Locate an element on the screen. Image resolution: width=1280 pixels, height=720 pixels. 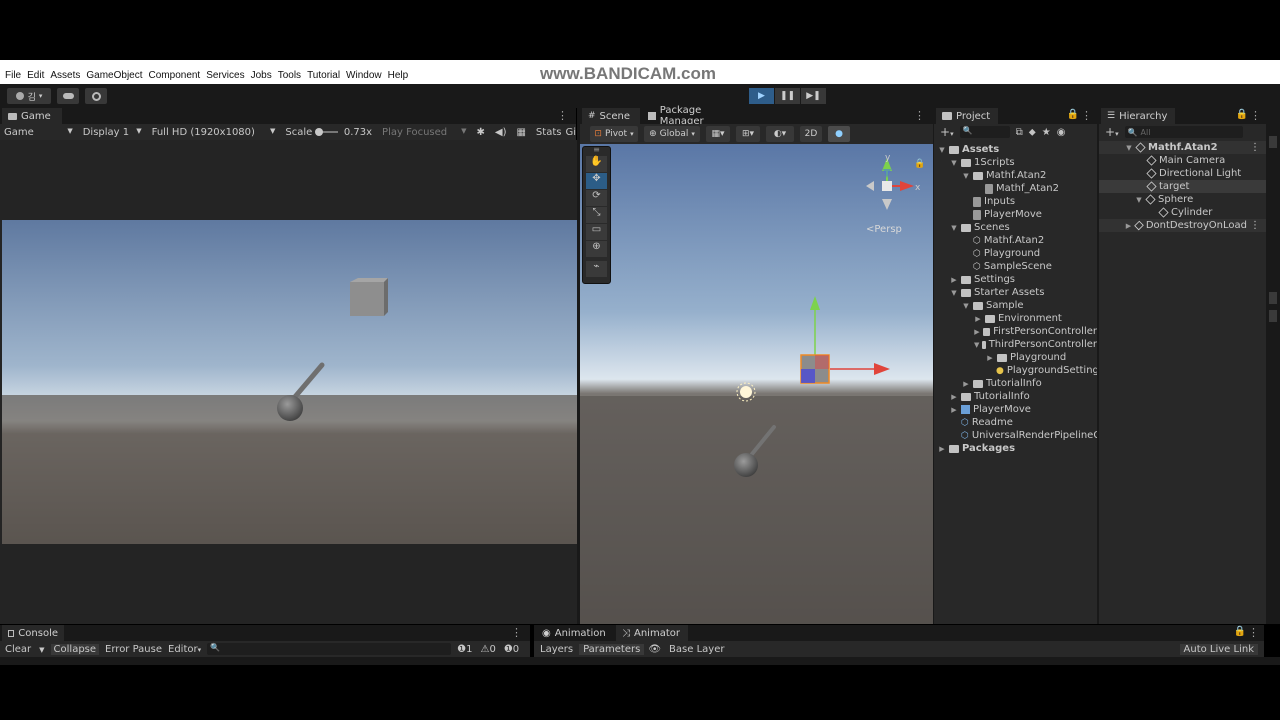
base-layer-breadcrumb: Base Layer is located at coordinates (696, 649).